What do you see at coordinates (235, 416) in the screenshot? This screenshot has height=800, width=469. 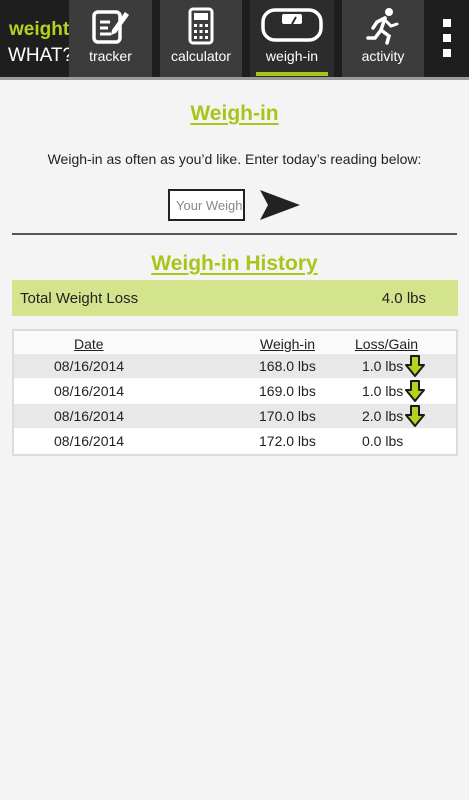 I see `table-row: 08/16/2014 170.0 lbs 2.0 lbs` at bounding box center [235, 416].